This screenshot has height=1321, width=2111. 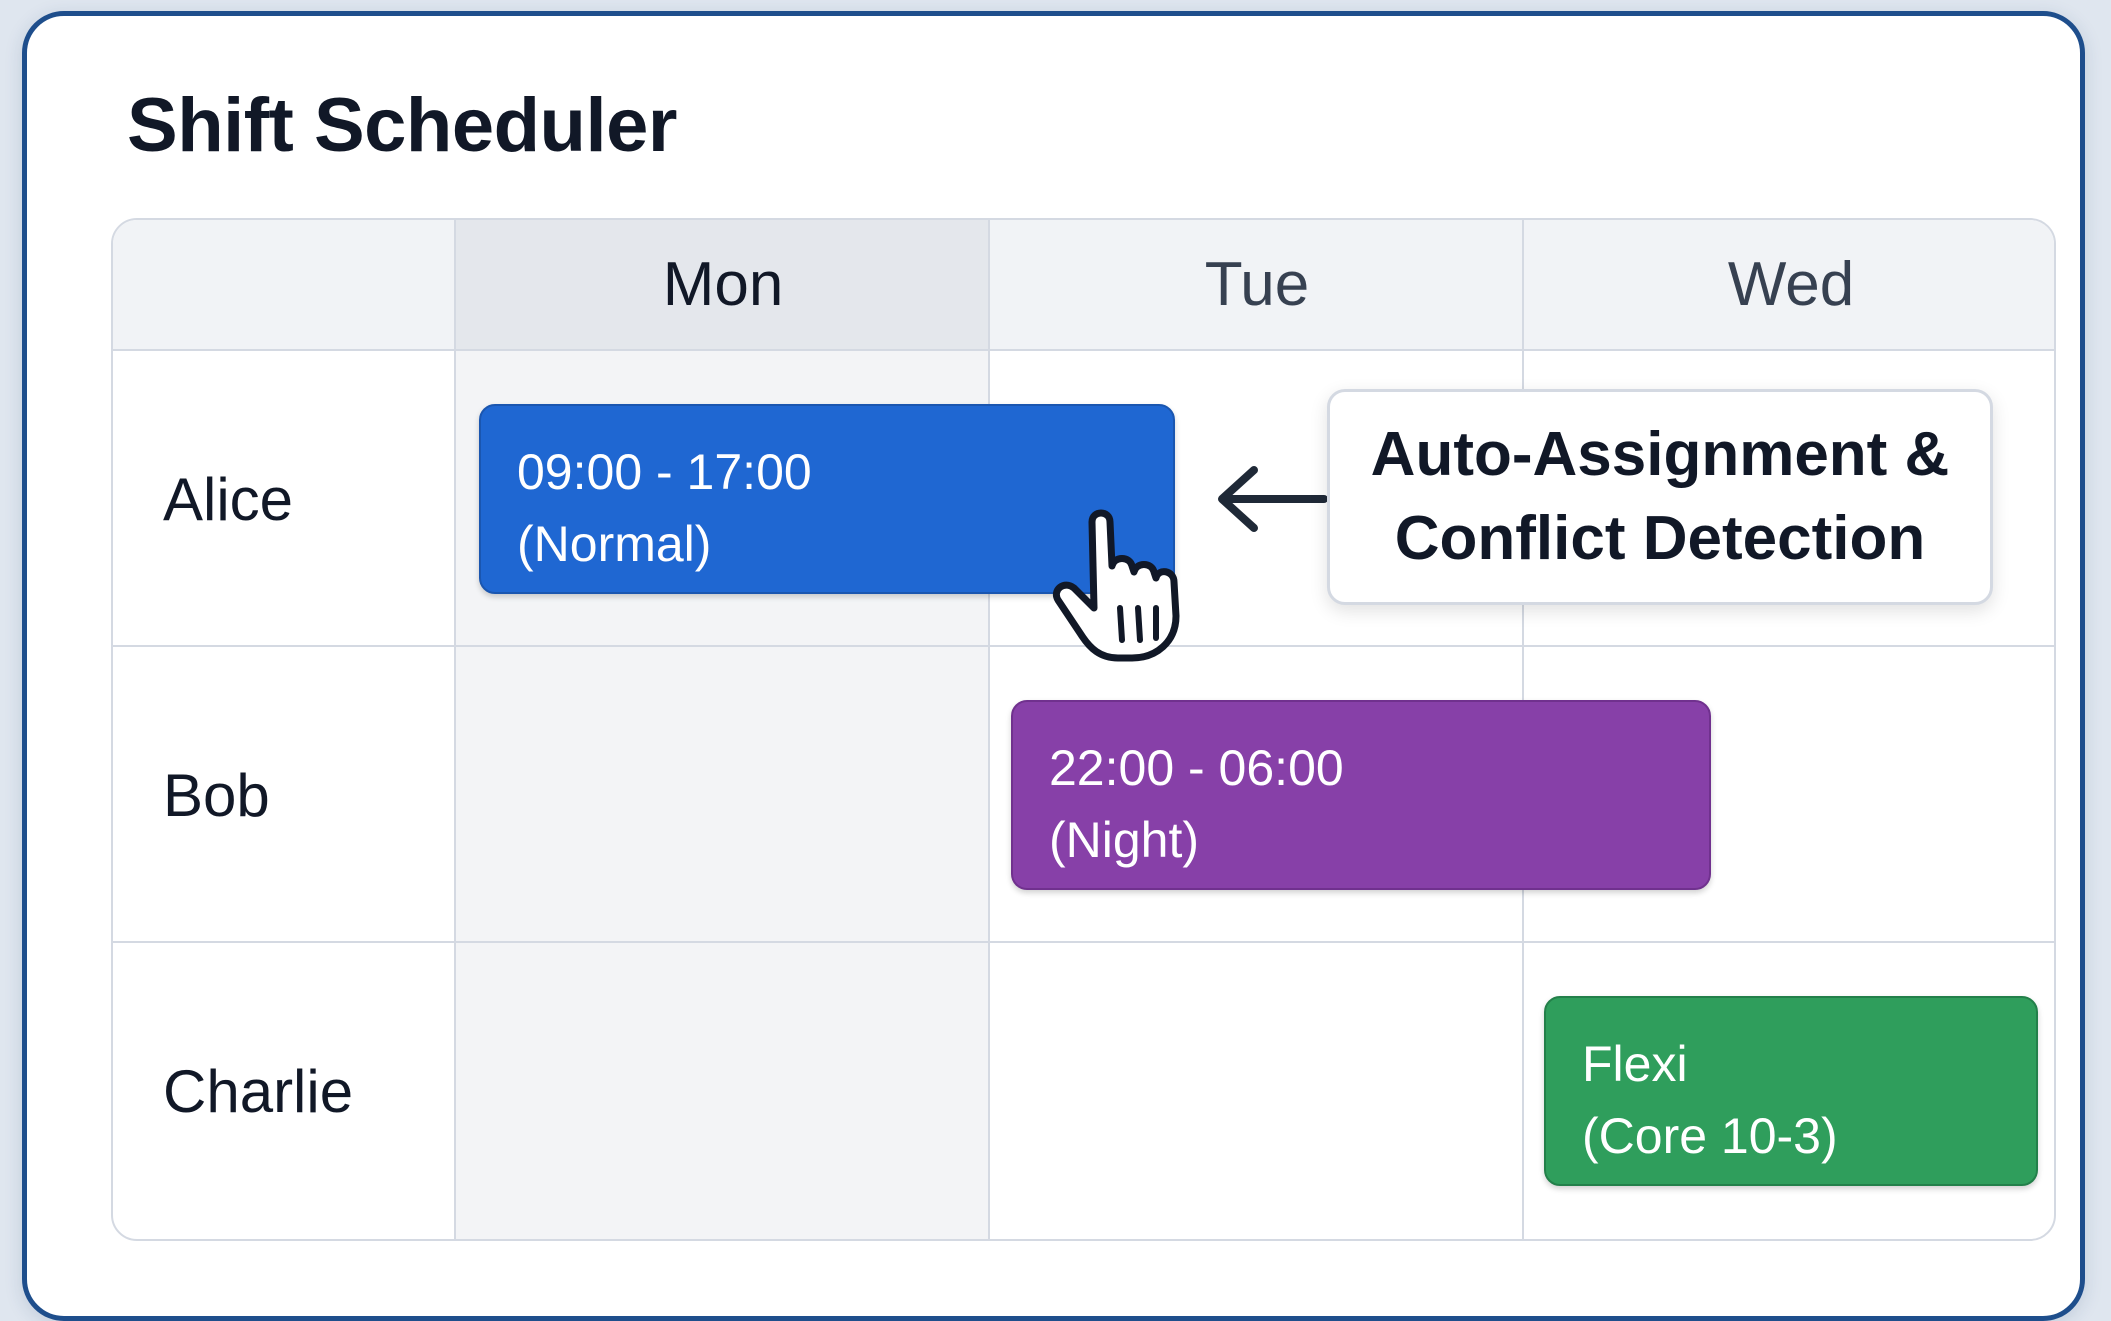 I want to click on day-header-tue: Tue, so click(x=1257, y=284).